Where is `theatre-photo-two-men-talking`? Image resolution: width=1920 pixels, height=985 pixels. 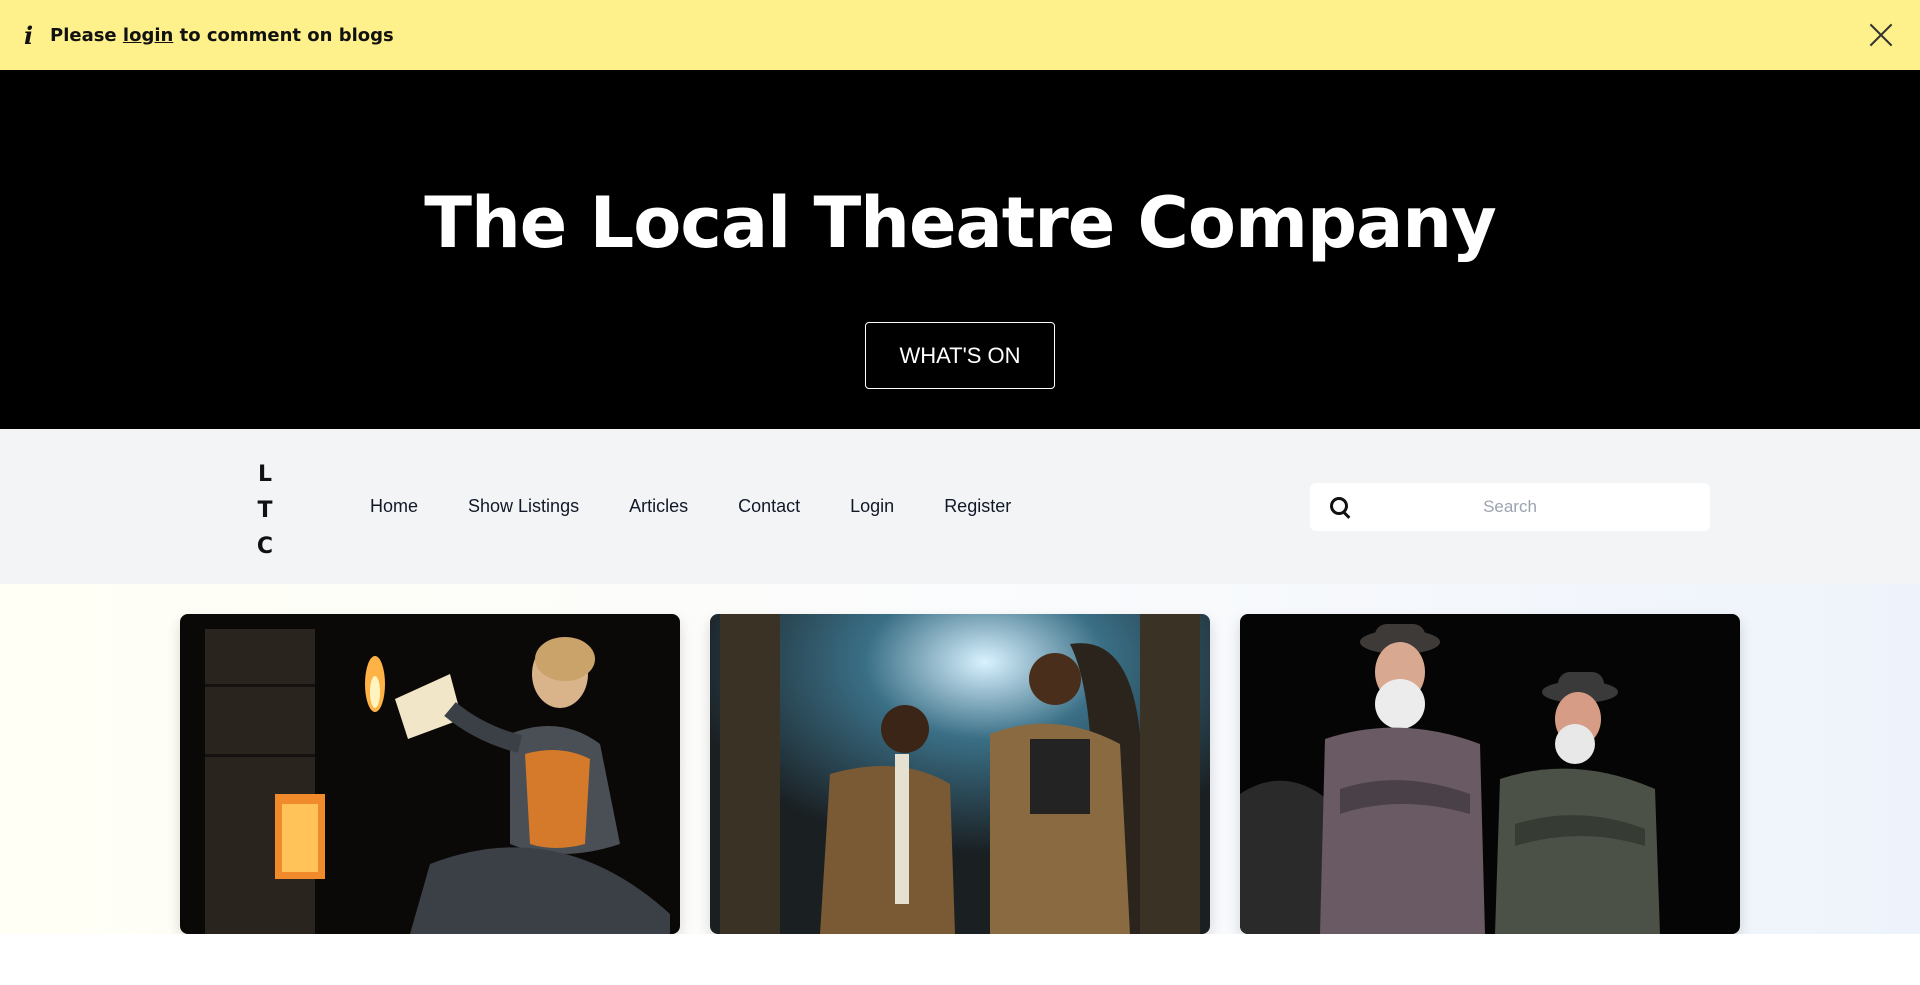
theatre-photo-two-men-talking is located at coordinates (960, 774).